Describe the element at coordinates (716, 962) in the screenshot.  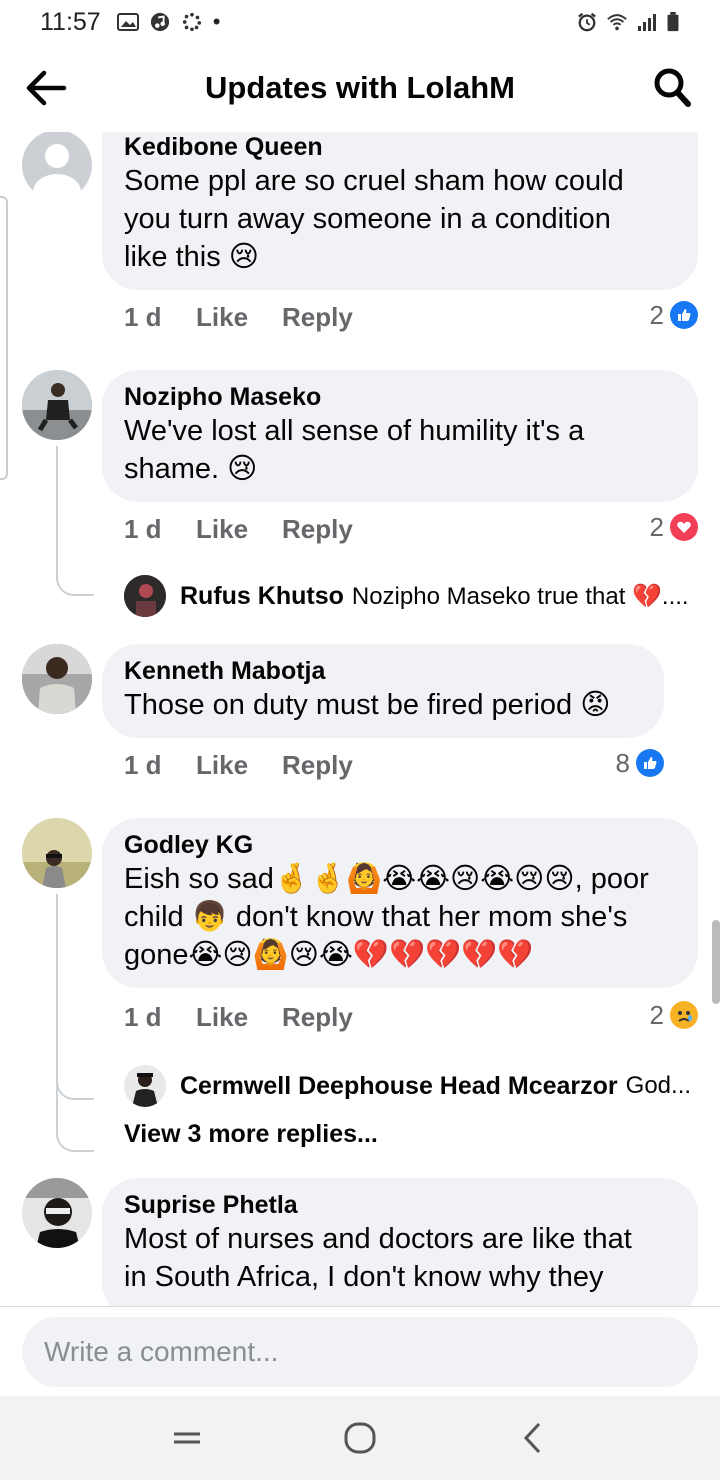
I see `scrollbar` at that location.